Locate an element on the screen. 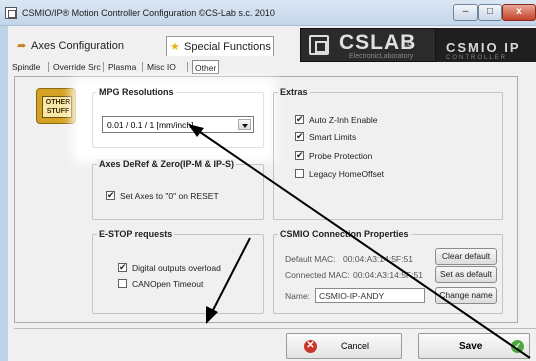 This screenshot has height=361, width=536. checkbox-label: CANOpen Timeout is located at coordinates (168, 284).